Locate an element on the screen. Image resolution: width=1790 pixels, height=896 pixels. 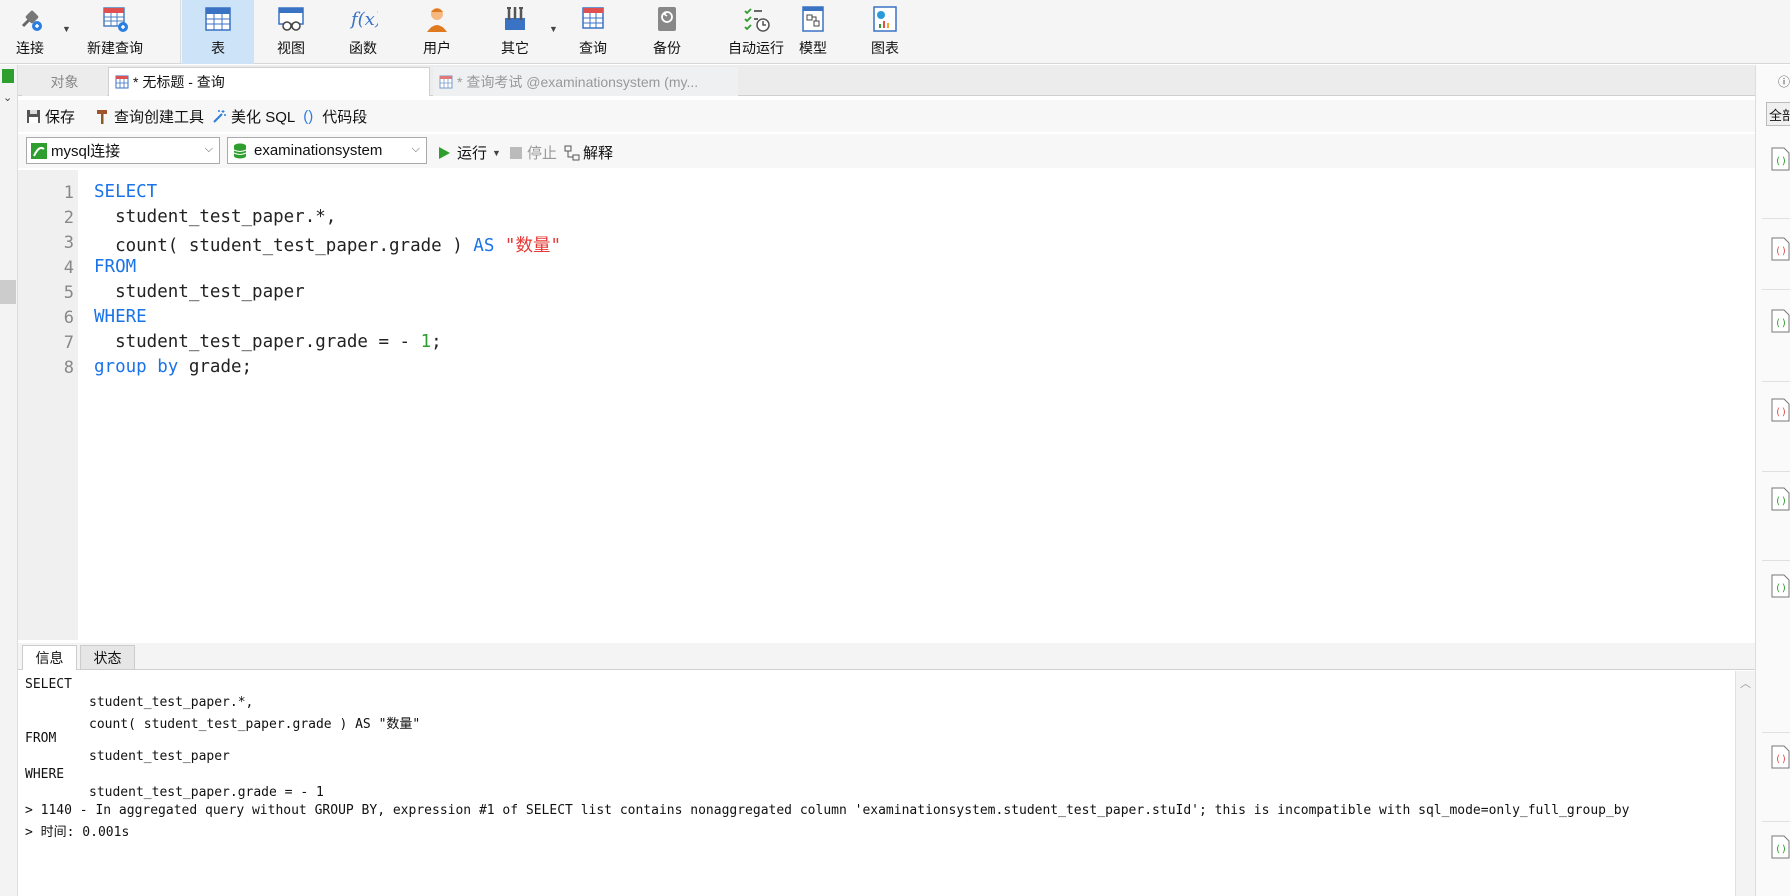
toolbar-query-button: 查询 is located at coordinates (593, 32).